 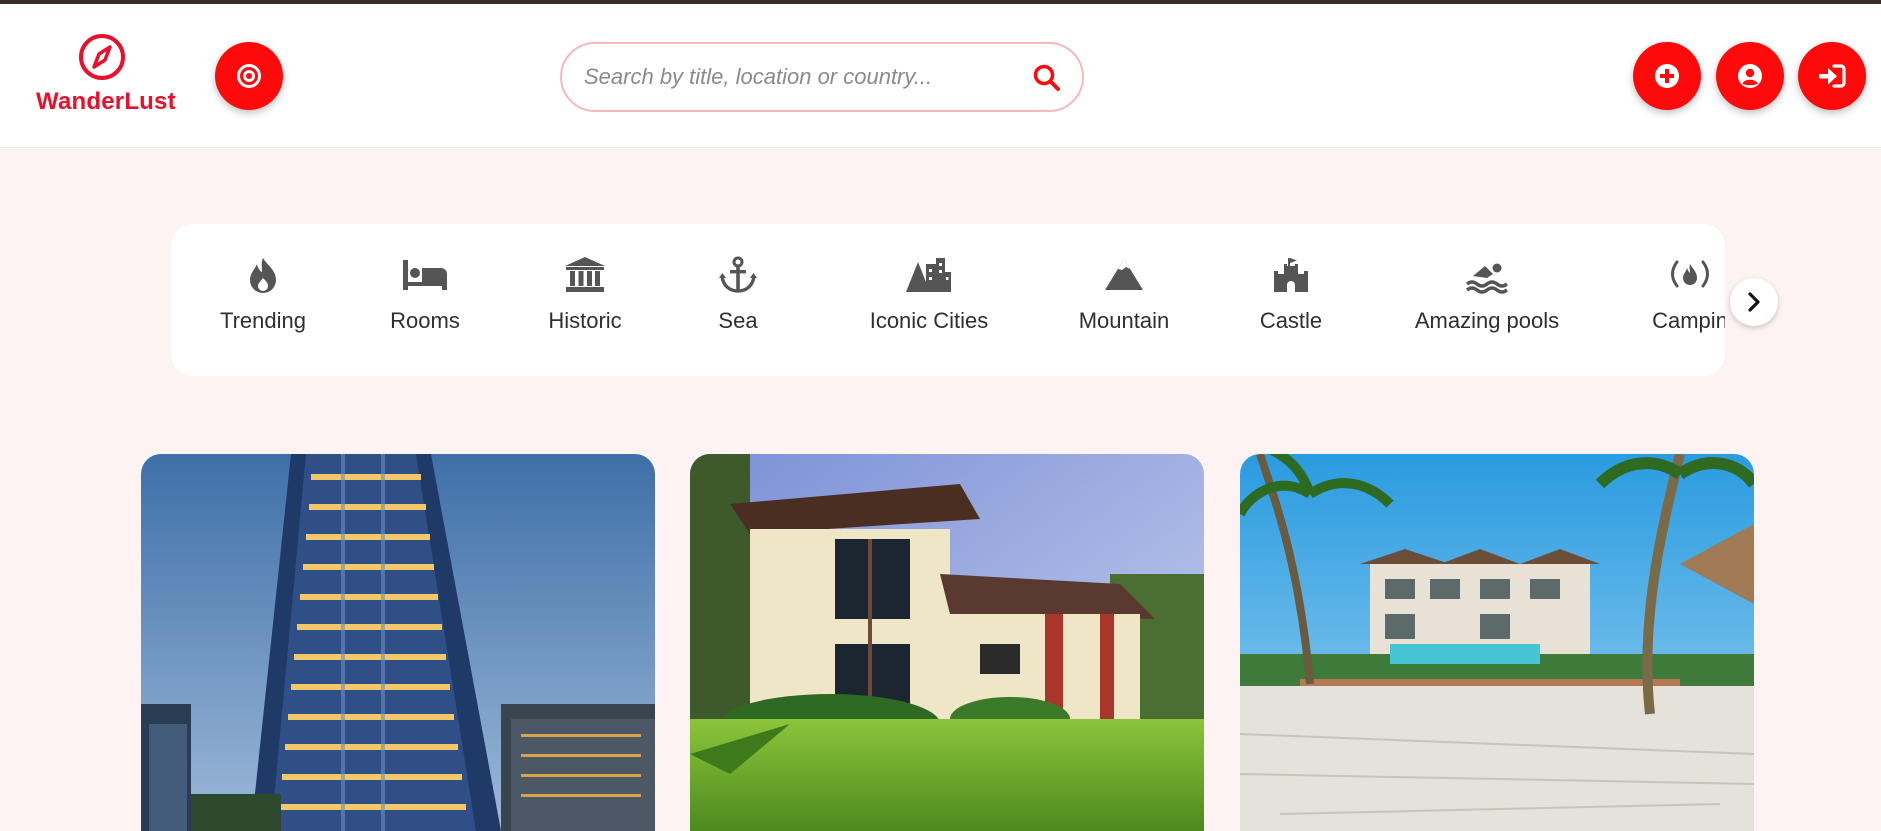 What do you see at coordinates (585, 295) in the screenshot?
I see `category-historic: Historic` at bounding box center [585, 295].